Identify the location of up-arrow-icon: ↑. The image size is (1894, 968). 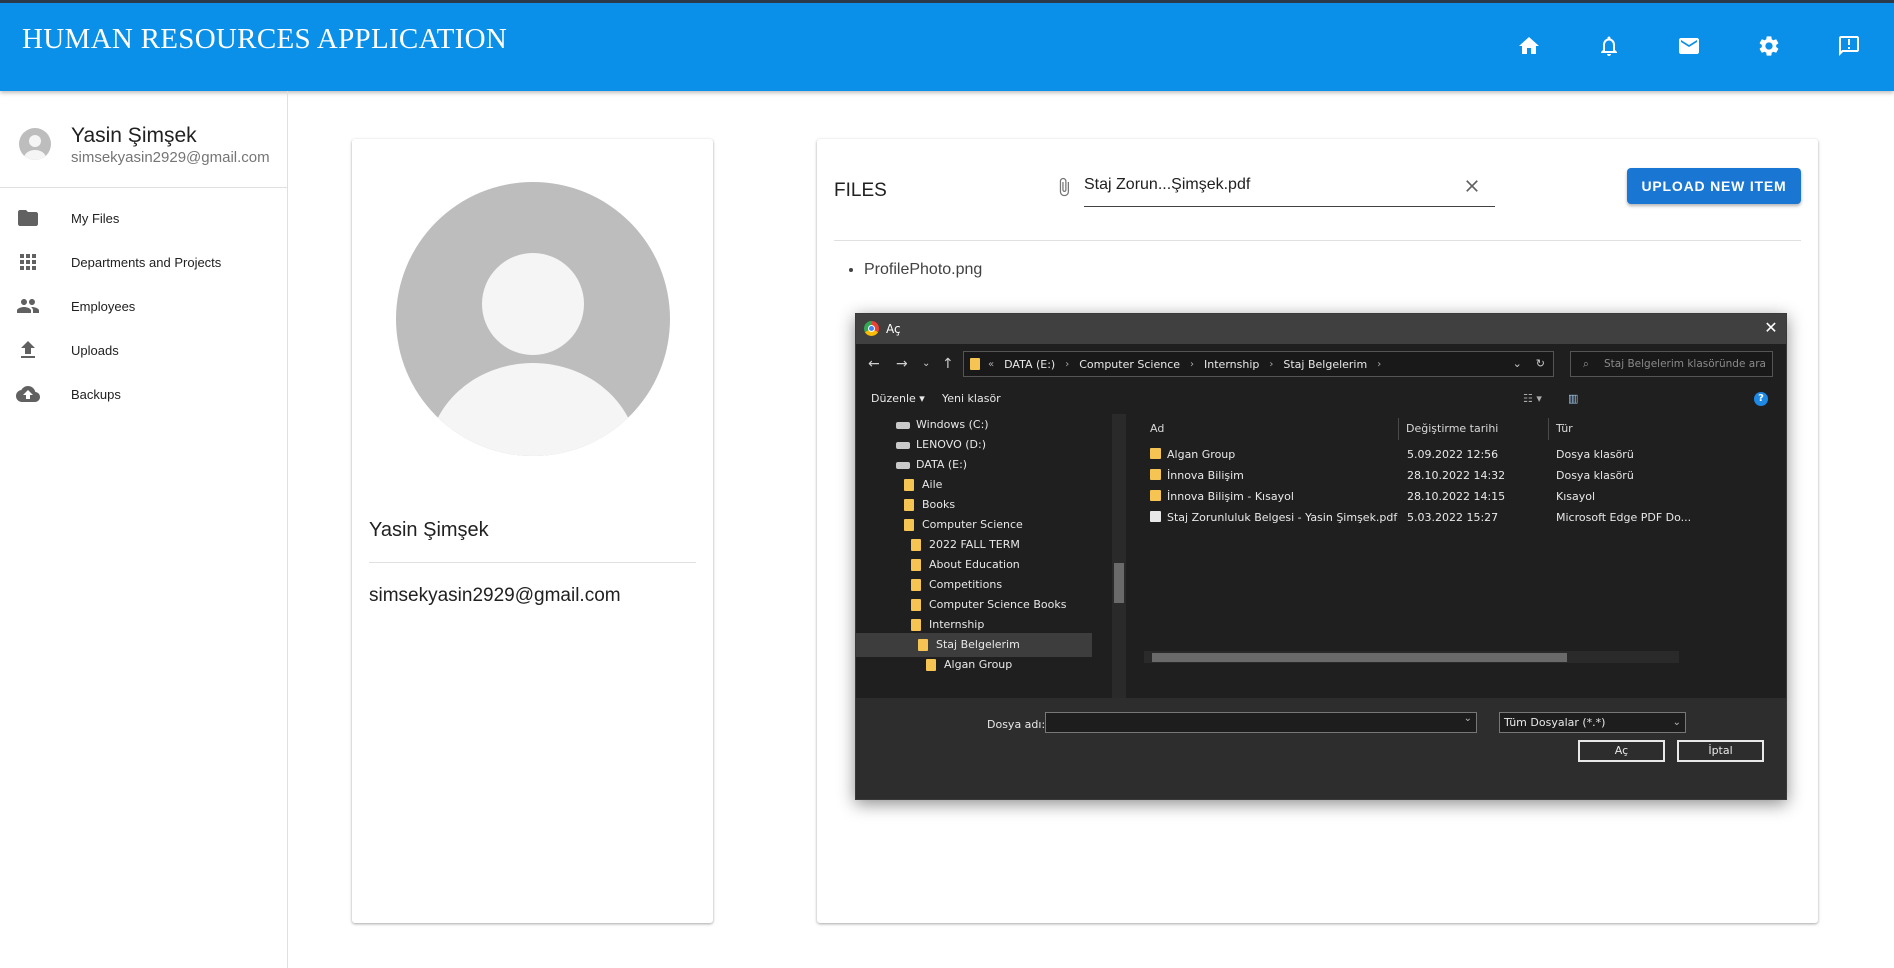
(948, 364).